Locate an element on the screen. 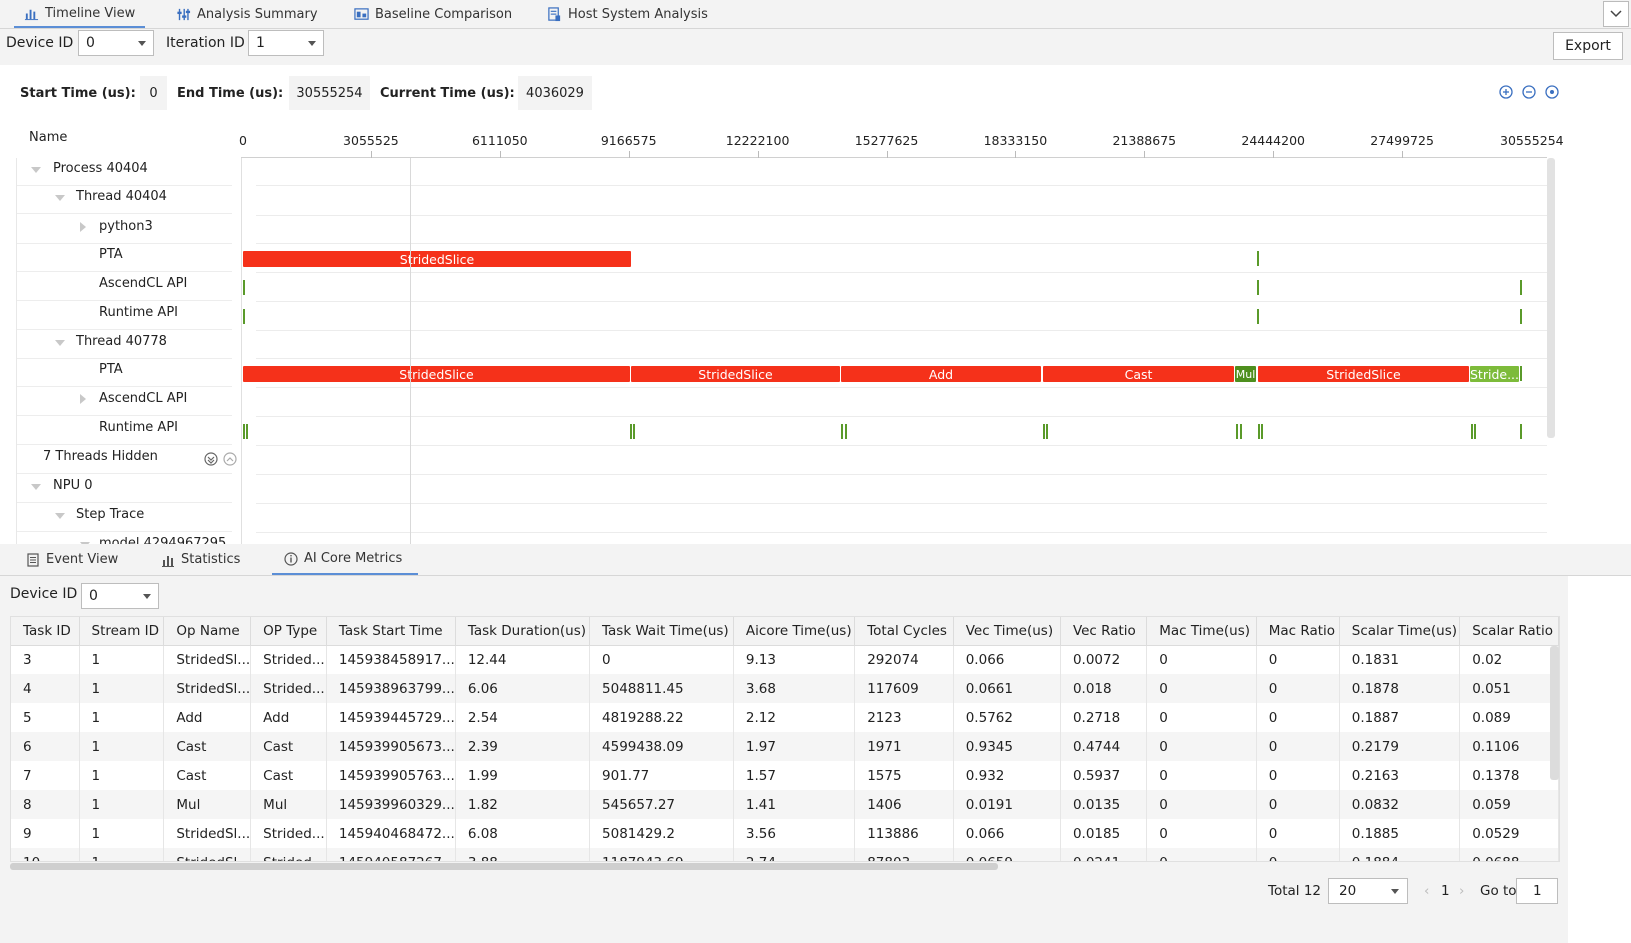 This screenshot has height=943, width=1631. device-id-select: 0 is located at coordinates (116, 43).